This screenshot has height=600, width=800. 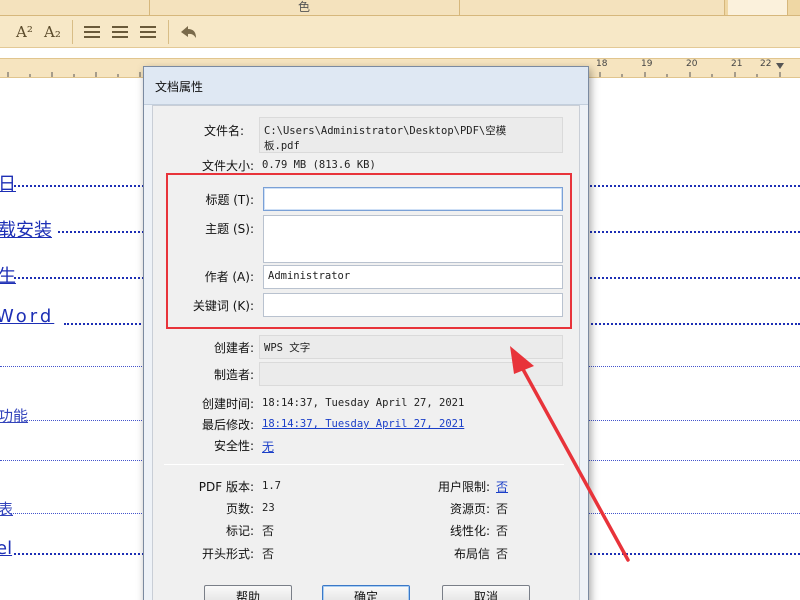 What do you see at coordinates (570, 454) in the screenshot?
I see `annotation-arrow-icon` at bounding box center [570, 454].